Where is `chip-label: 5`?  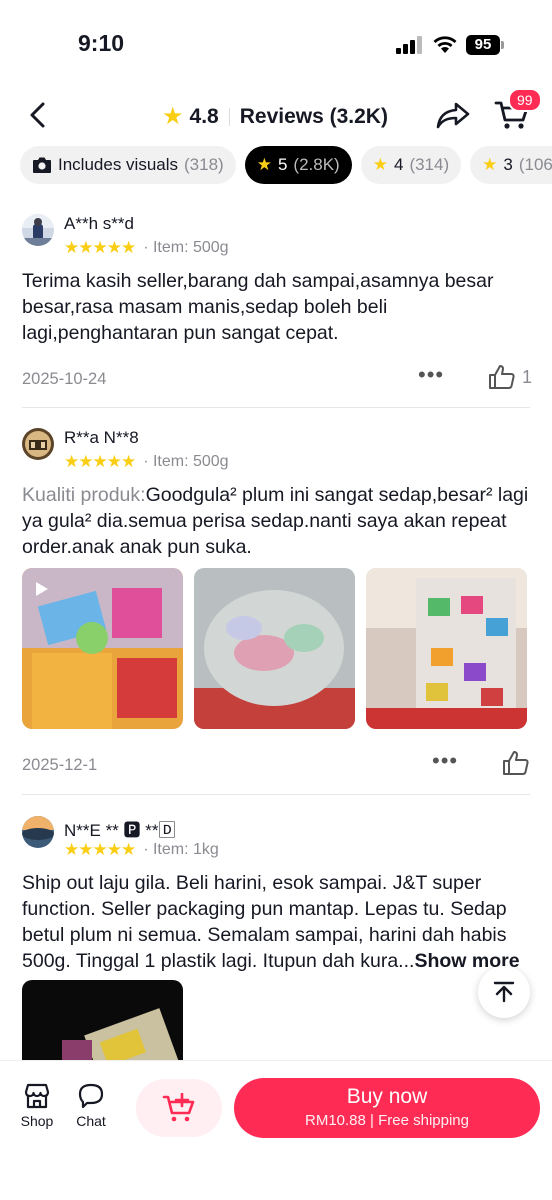
chip-label: 5 is located at coordinates (282, 164).